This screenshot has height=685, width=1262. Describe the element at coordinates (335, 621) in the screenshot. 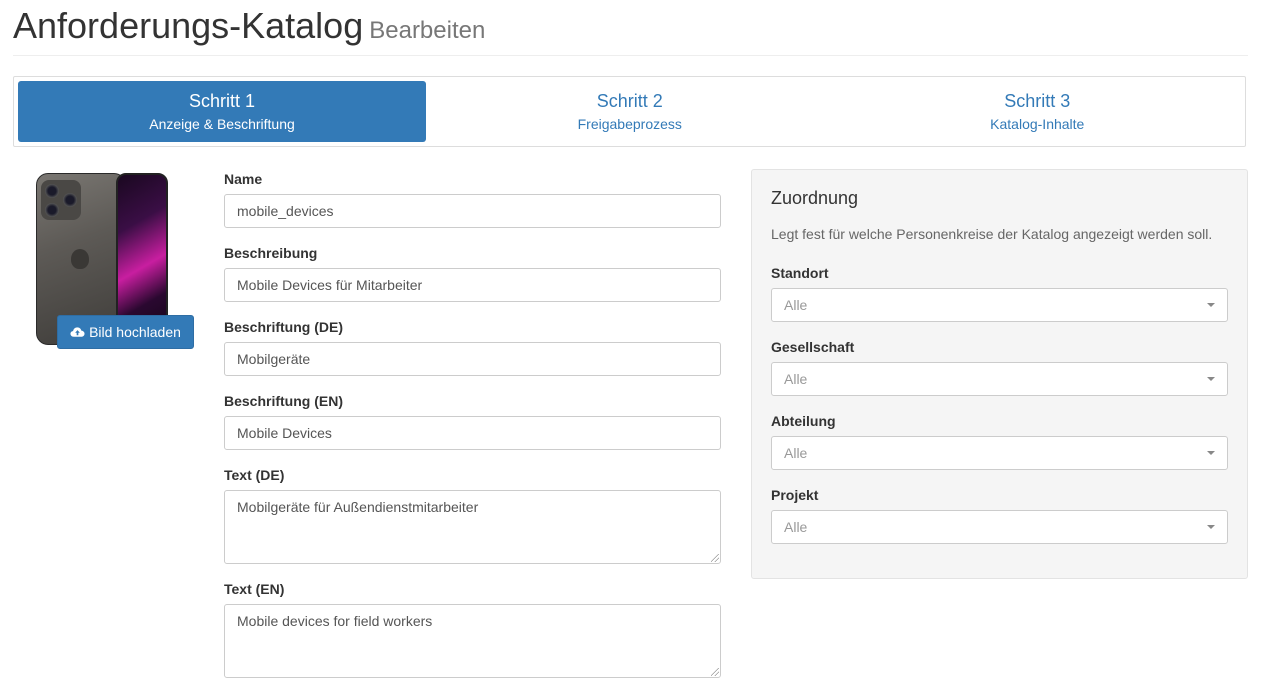

I see `text-en-value: Mobile devices for field workers` at that location.